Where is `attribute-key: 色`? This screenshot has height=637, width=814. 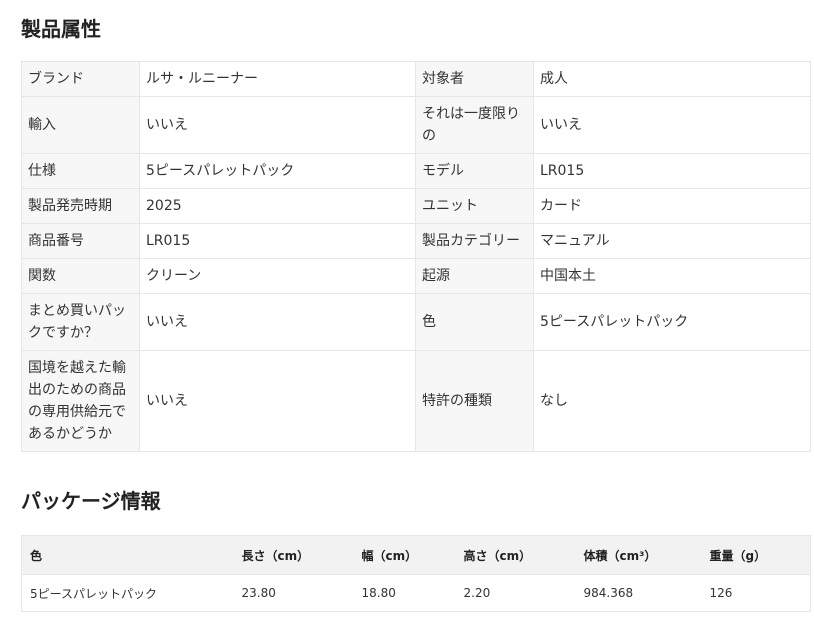
attribute-key: 色 is located at coordinates (474, 322).